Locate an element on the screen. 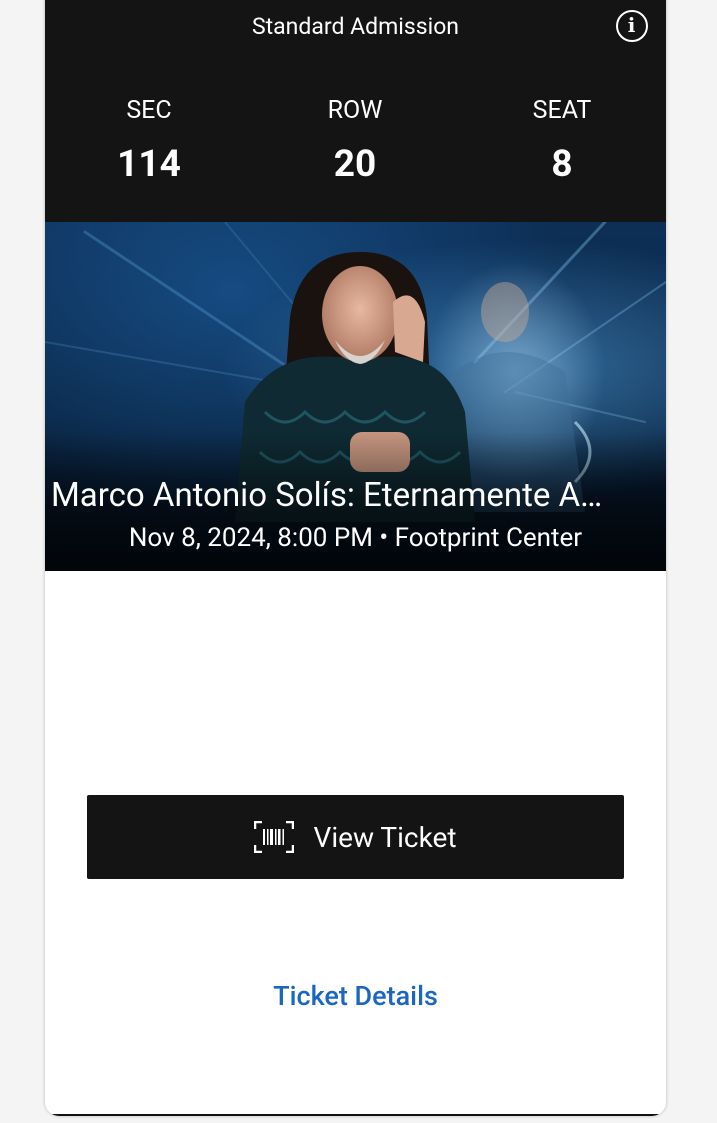 The height and width of the screenshot is (1123, 717). card-bottom-edge is located at coordinates (355, 1115).